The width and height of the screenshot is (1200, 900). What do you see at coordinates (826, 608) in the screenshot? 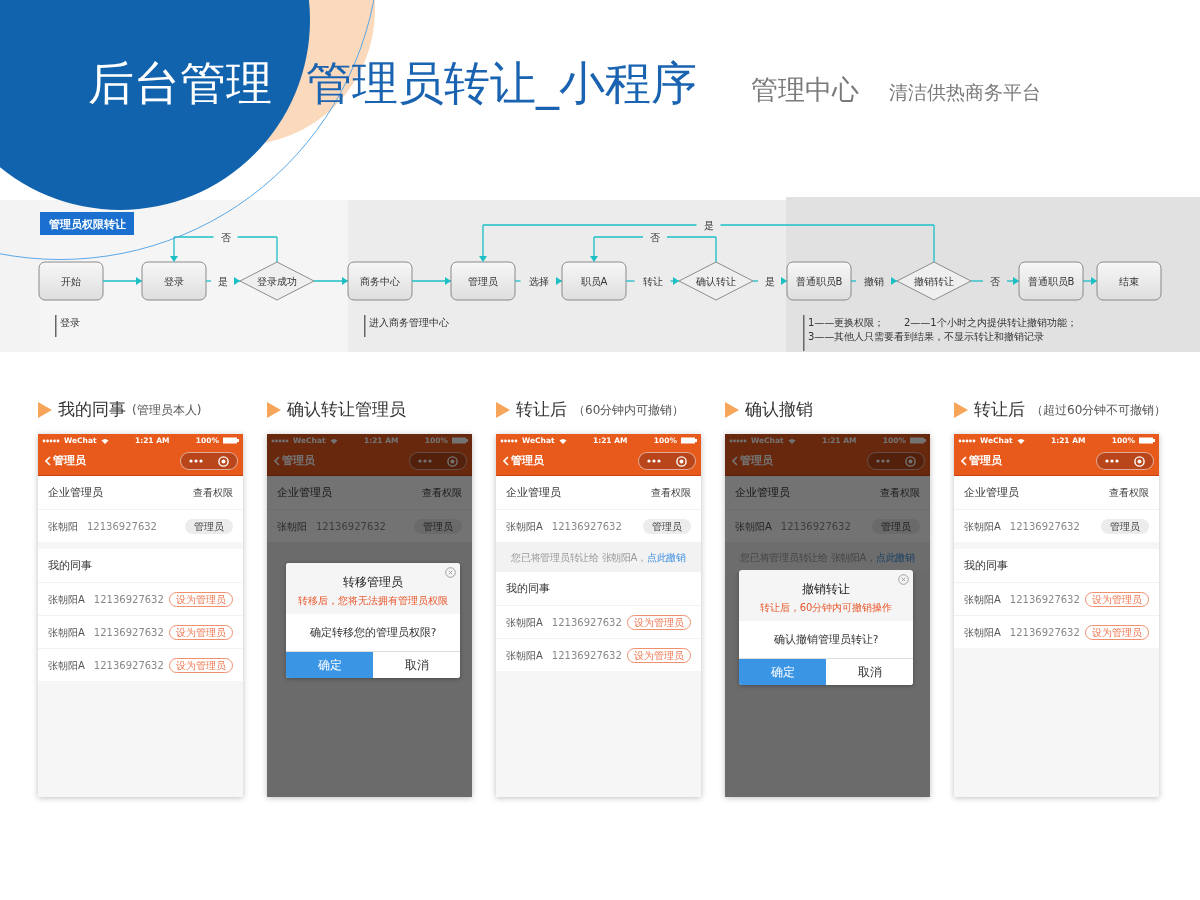
I see `dialog-warning: 转让后，60分钟内可撤销操作` at bounding box center [826, 608].